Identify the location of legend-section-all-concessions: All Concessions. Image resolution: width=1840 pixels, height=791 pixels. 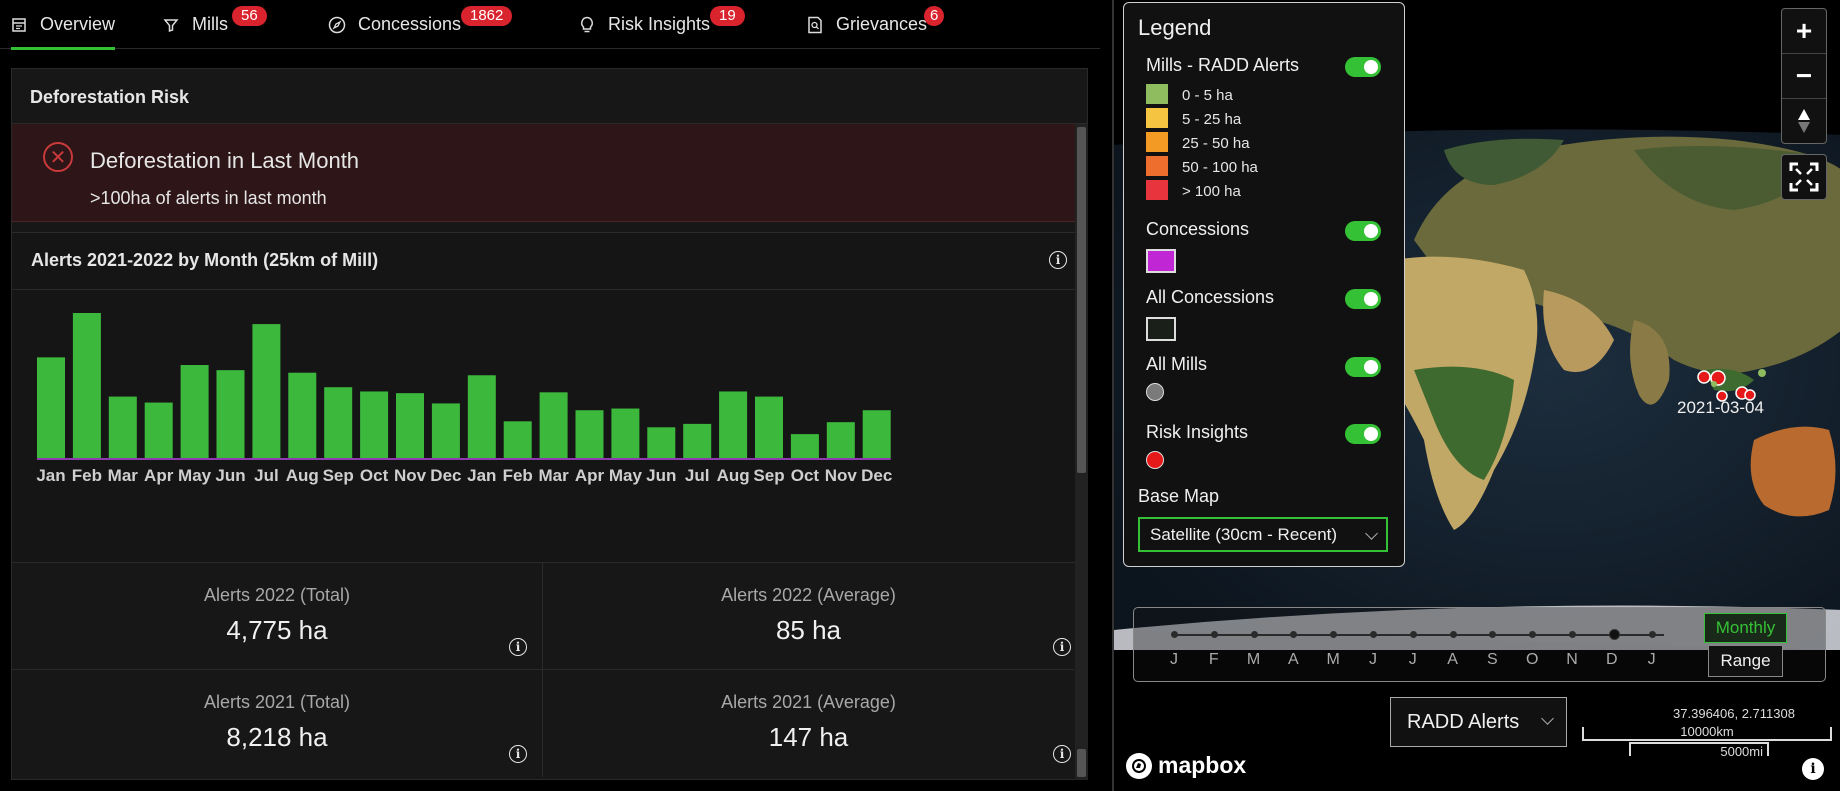
(1210, 297).